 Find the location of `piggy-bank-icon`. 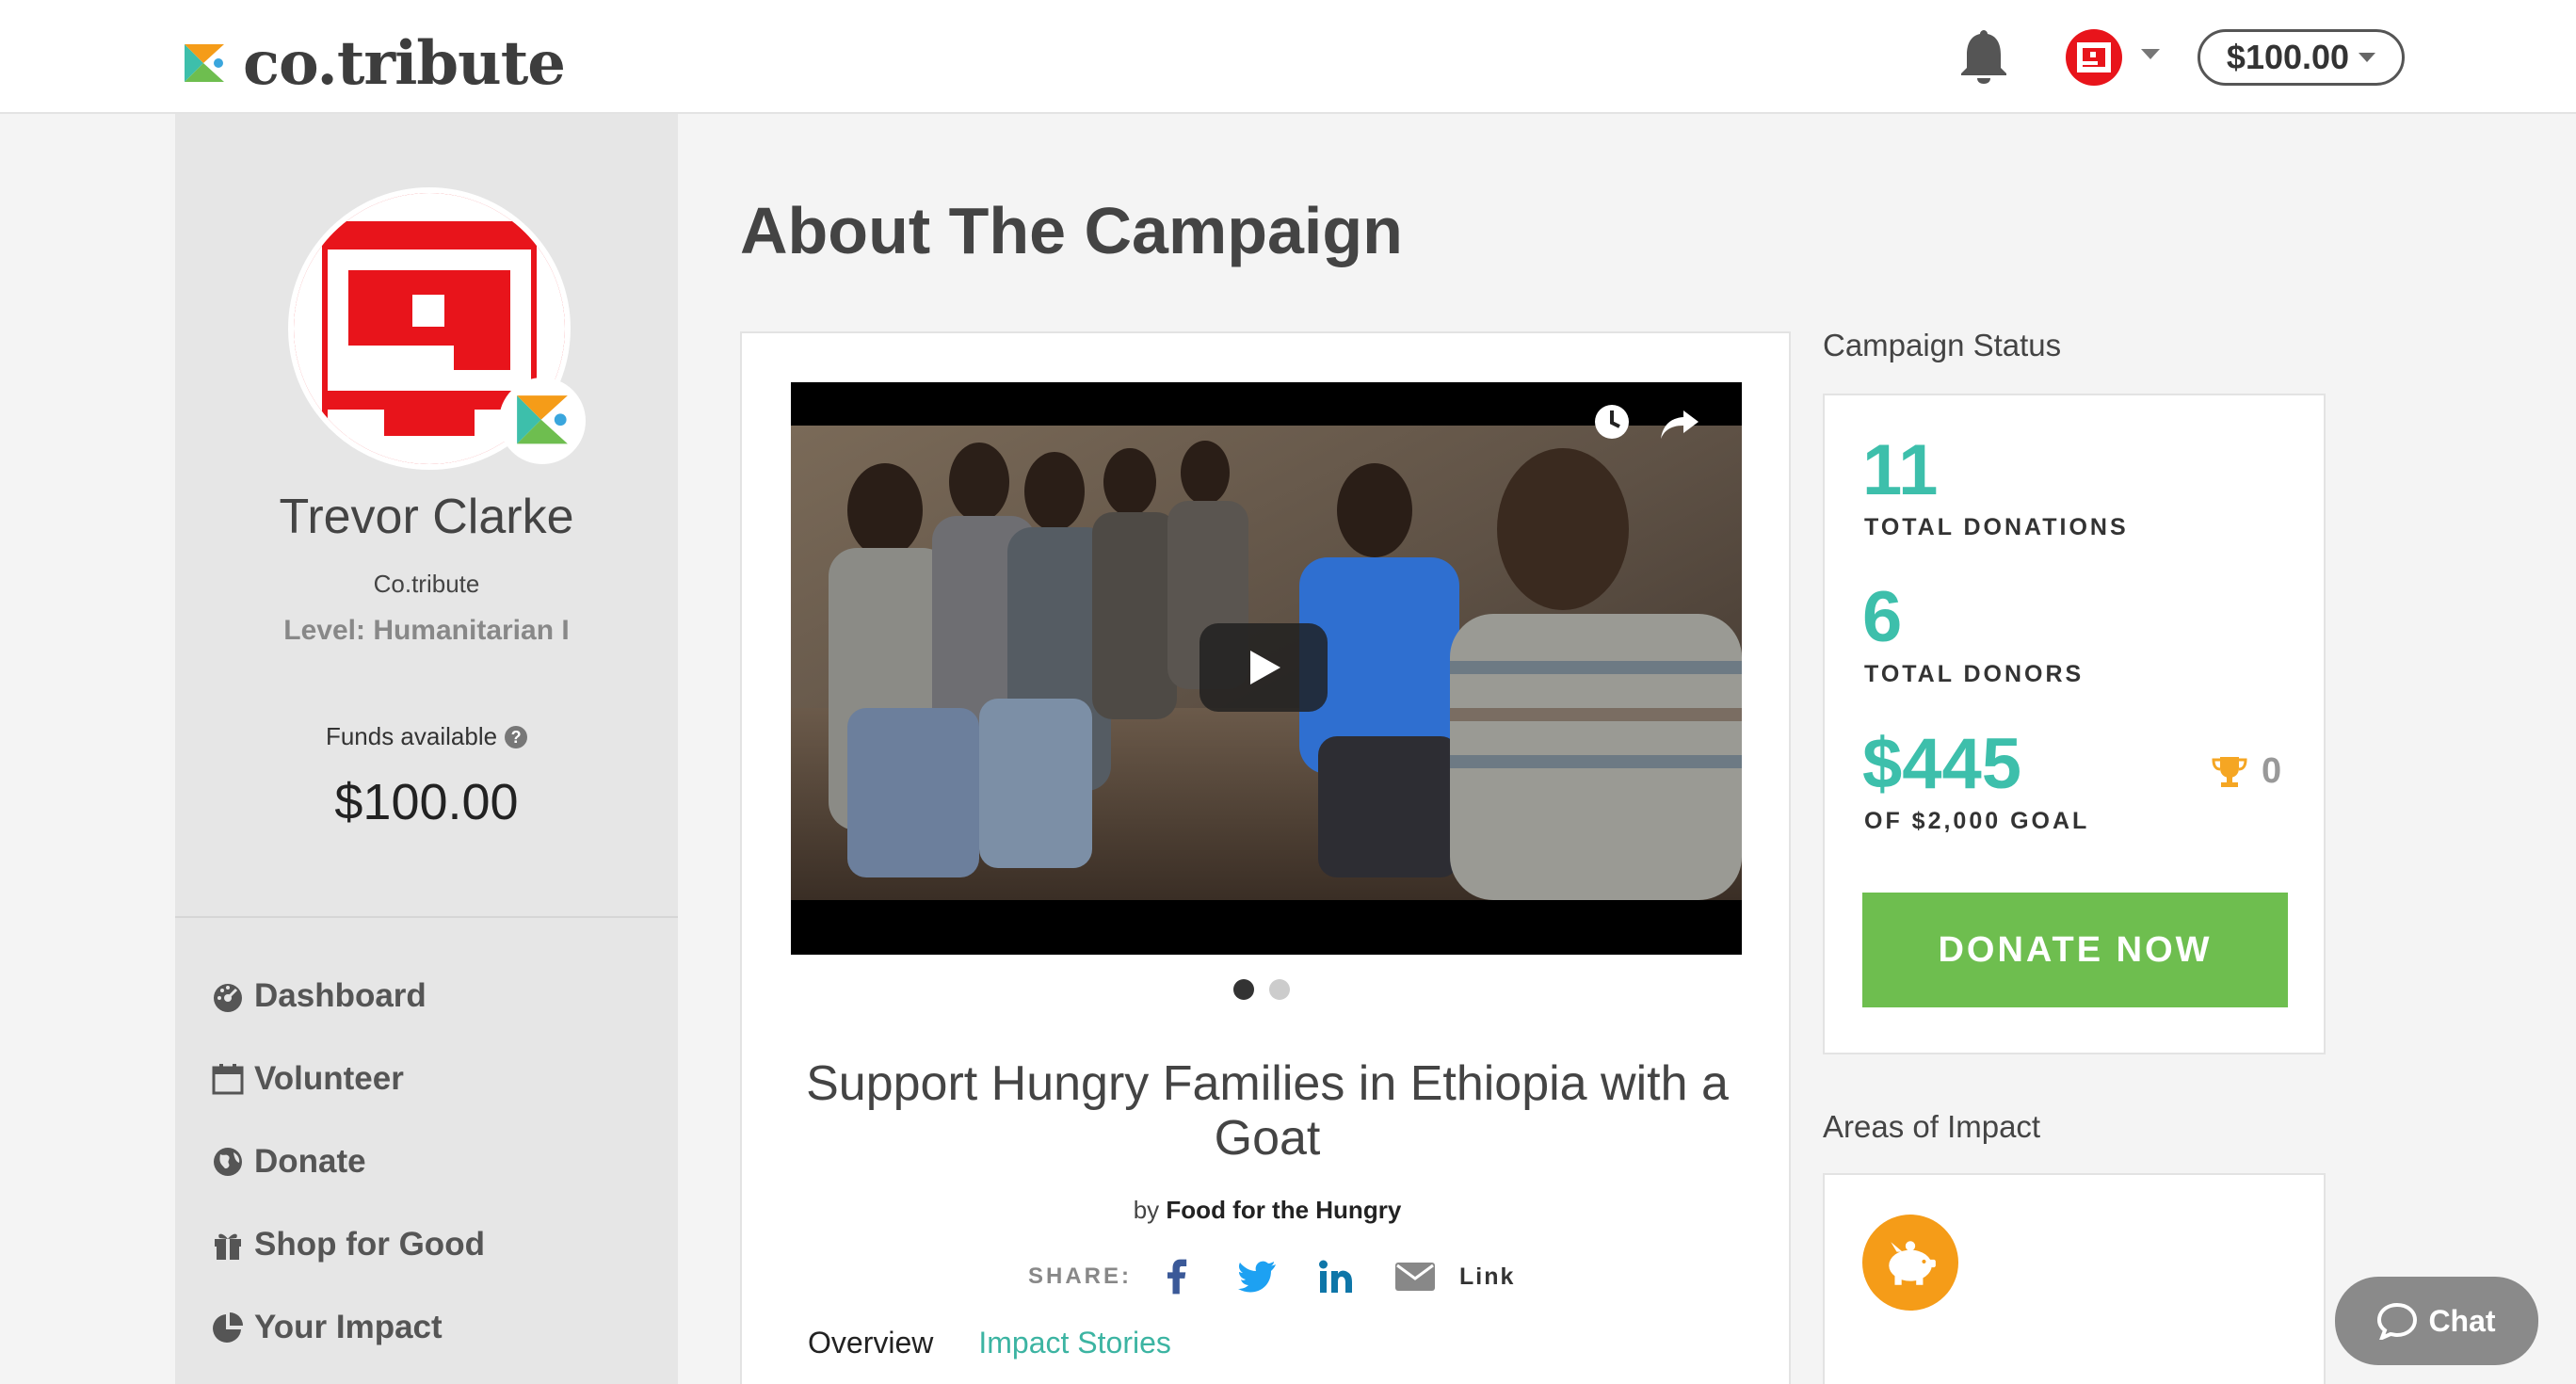

piggy-bank-icon is located at coordinates (1910, 1263).